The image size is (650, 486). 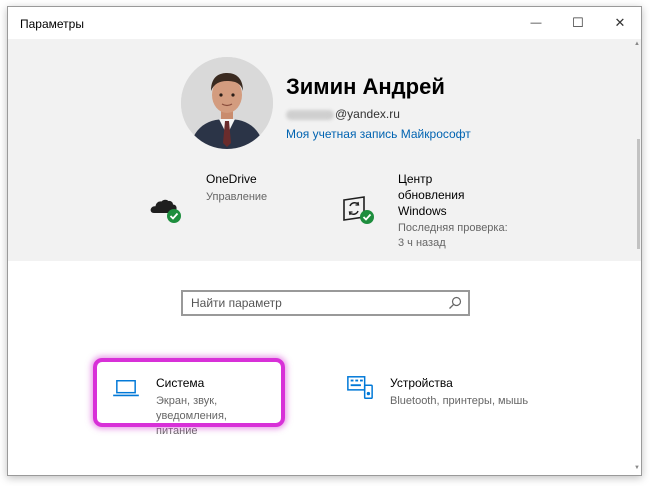 I want to click on maximize-button: ☐, so click(x=578, y=23).